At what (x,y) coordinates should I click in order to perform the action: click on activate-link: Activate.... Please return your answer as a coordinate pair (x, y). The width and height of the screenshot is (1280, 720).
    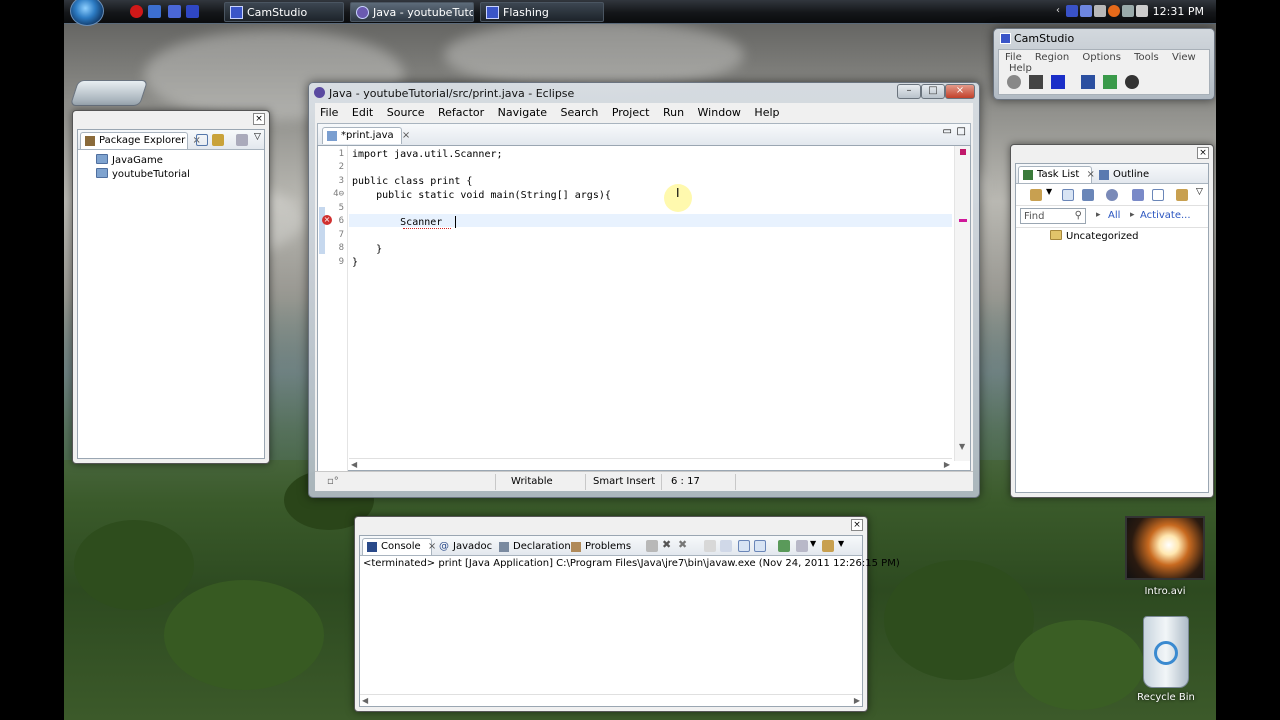
    Looking at the image, I should click on (1165, 215).